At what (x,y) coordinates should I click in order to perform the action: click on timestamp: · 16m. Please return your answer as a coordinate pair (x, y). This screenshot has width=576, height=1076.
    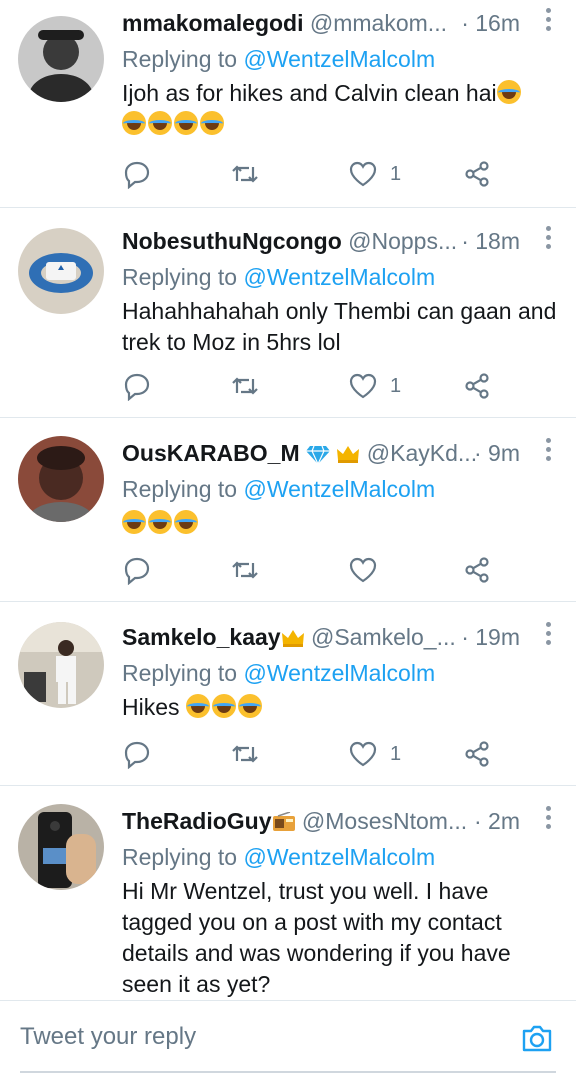
    Looking at the image, I should click on (490, 23).